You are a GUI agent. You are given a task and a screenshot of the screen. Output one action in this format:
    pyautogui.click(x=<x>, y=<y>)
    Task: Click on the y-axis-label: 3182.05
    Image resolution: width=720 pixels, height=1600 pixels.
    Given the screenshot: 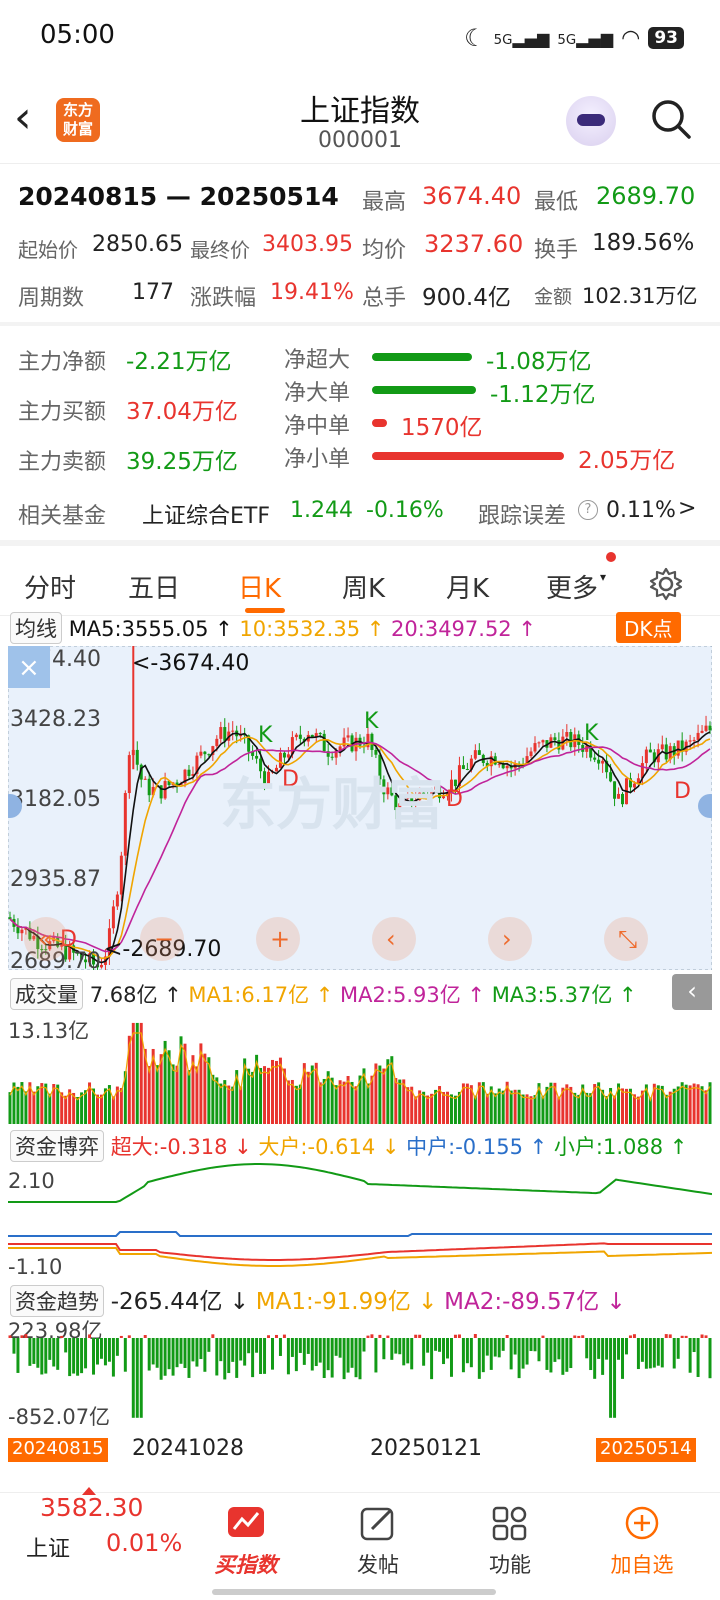 What is the action you would take?
    pyautogui.click(x=55, y=799)
    